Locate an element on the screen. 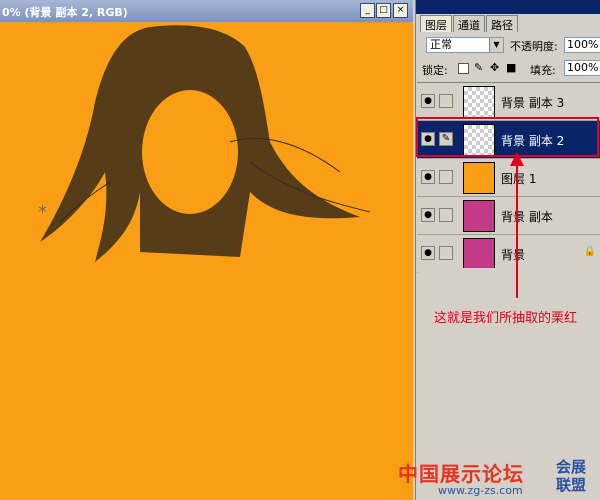 This screenshot has width=600, height=500. palette-tabs: 图层 通道 路径 is located at coordinates (469, 23).